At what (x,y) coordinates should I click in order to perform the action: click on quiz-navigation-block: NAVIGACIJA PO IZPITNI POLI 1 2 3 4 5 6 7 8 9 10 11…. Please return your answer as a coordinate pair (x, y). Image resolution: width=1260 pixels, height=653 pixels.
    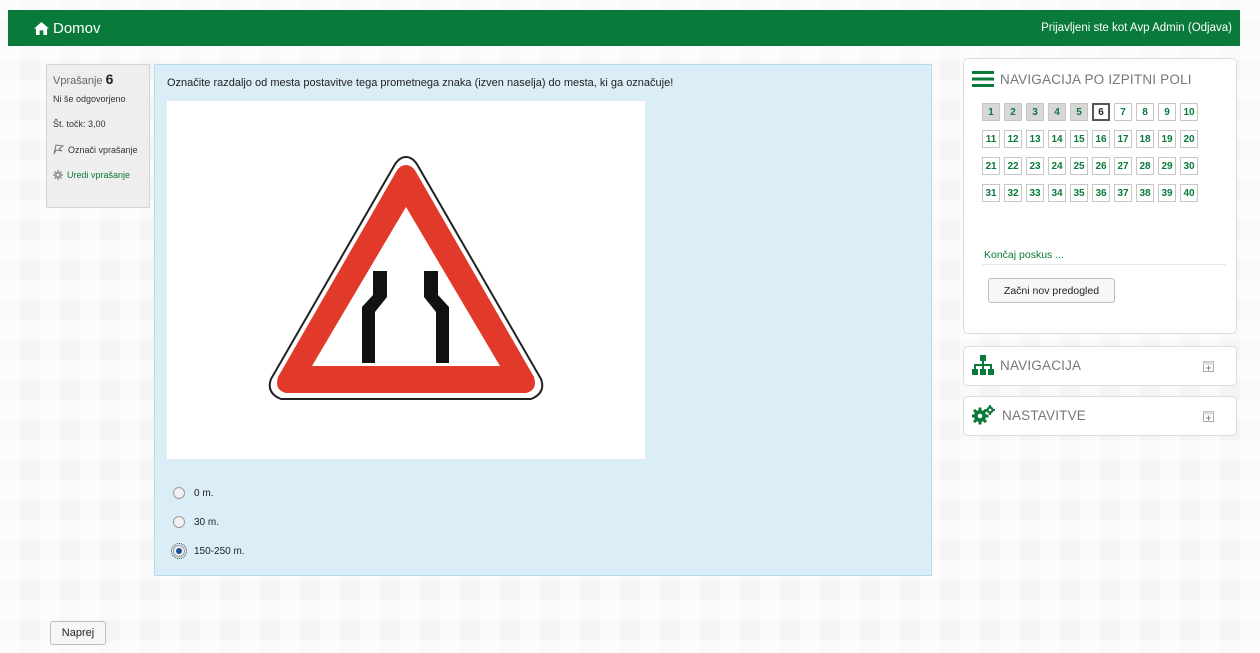
    Looking at the image, I should click on (1100, 196).